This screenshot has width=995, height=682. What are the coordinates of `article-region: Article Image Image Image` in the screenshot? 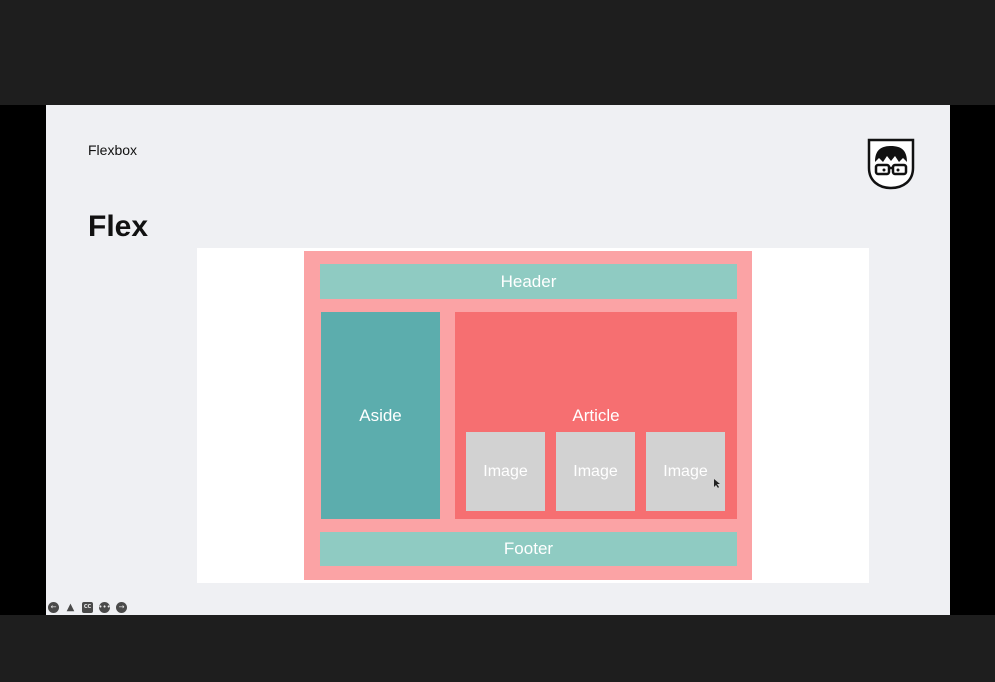 It's located at (596, 415).